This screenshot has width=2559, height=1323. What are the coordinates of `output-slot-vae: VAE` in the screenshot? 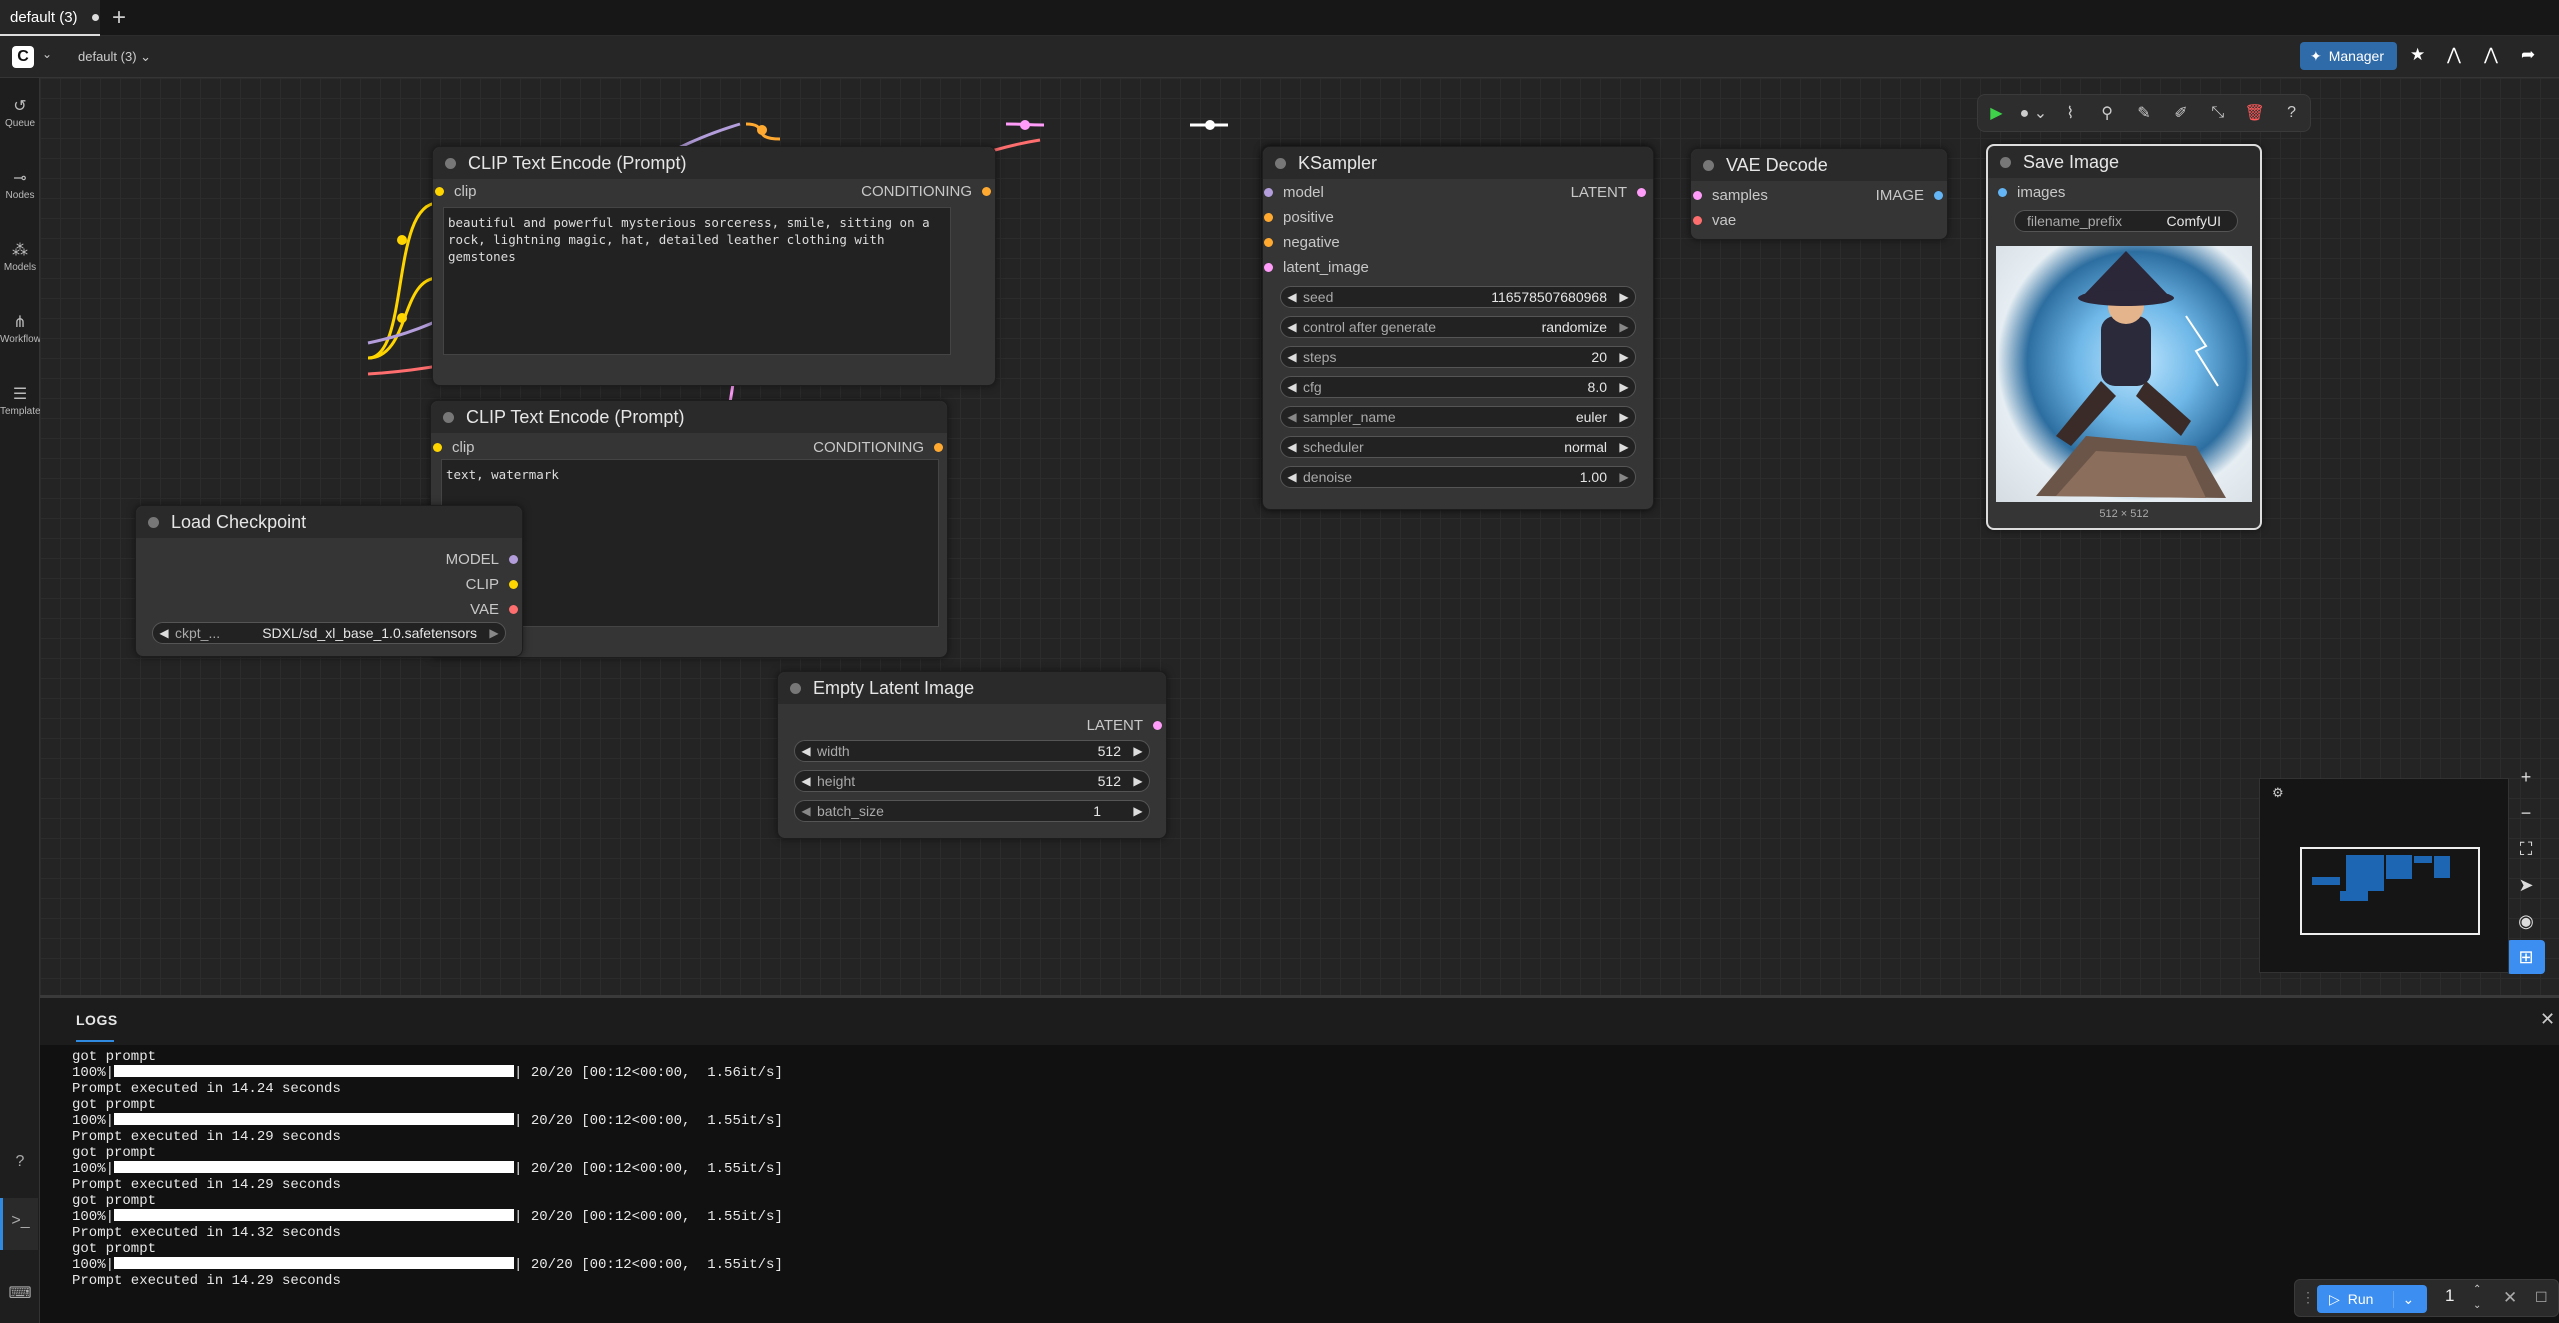 It's located at (494, 609).